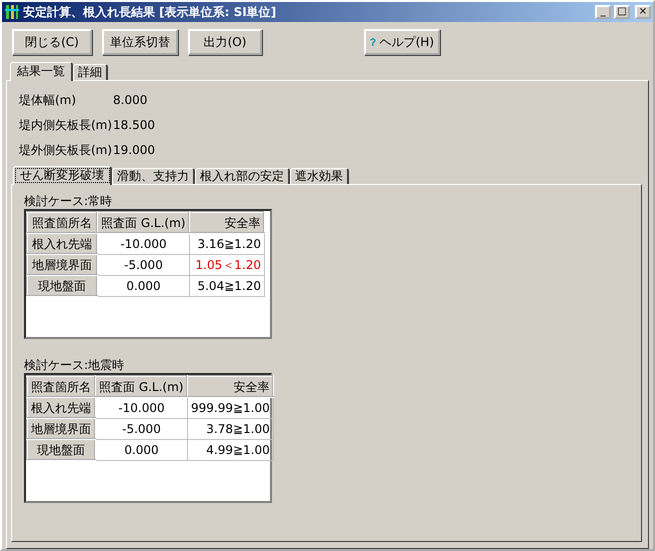 The width and height of the screenshot is (655, 551). Describe the element at coordinates (230, 428) in the screenshot. I see `table-cell: 3.78≧1.00` at that location.